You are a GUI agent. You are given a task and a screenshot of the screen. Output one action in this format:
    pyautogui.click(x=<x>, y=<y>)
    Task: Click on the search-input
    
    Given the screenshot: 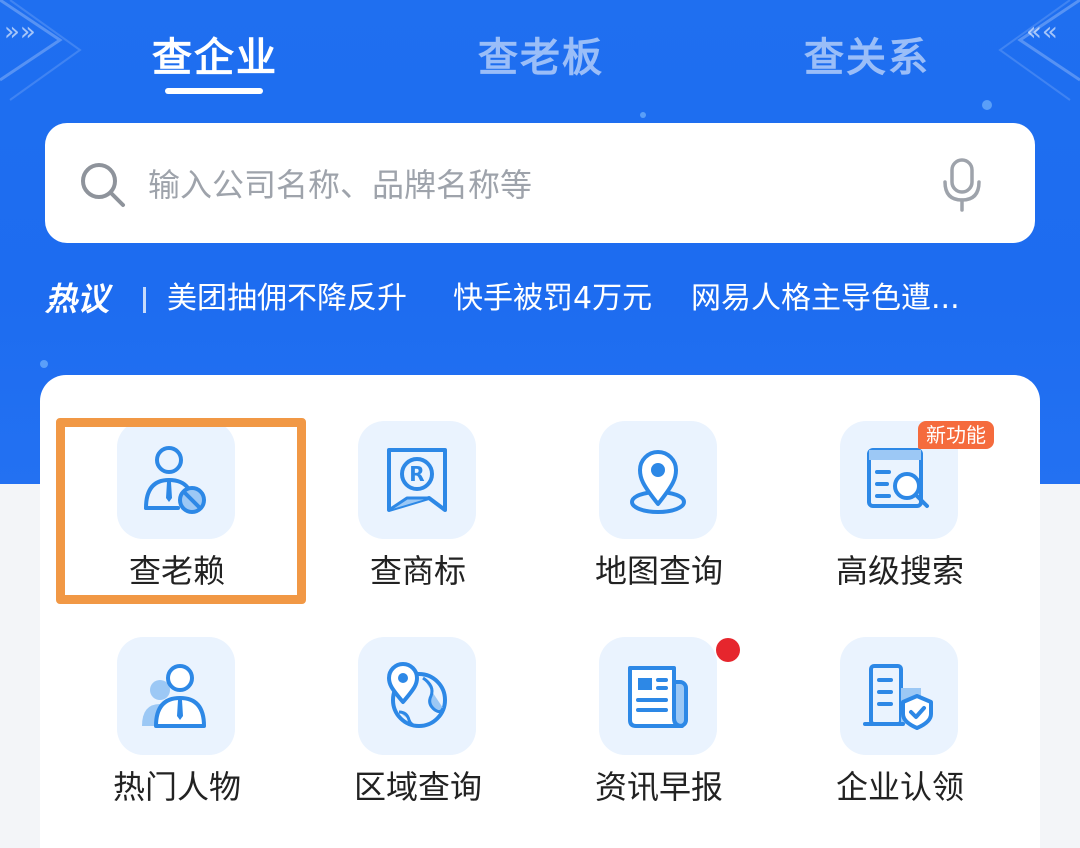 What is the action you would take?
    pyautogui.click(x=528, y=185)
    